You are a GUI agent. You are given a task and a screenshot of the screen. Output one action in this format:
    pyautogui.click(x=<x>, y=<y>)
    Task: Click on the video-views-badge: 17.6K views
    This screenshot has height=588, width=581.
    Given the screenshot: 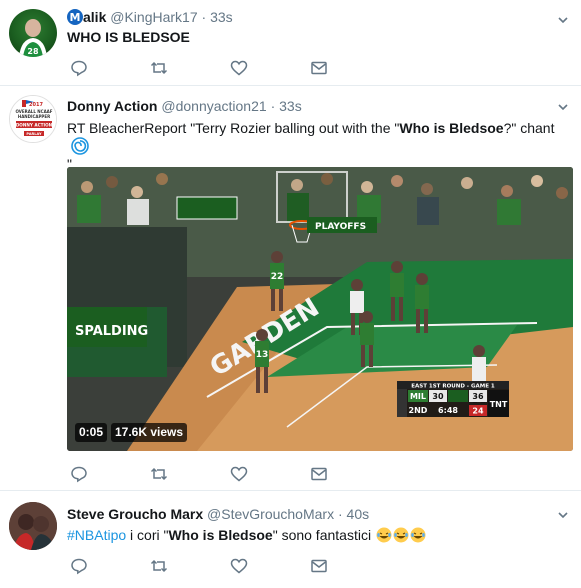 What is the action you would take?
    pyautogui.click(x=149, y=432)
    